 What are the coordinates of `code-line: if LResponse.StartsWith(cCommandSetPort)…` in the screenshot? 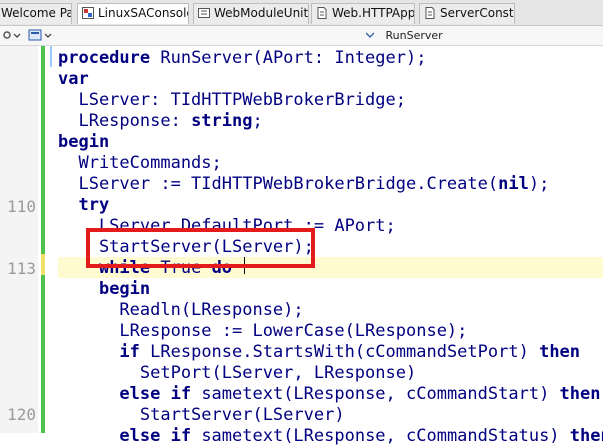 It's located at (350, 352).